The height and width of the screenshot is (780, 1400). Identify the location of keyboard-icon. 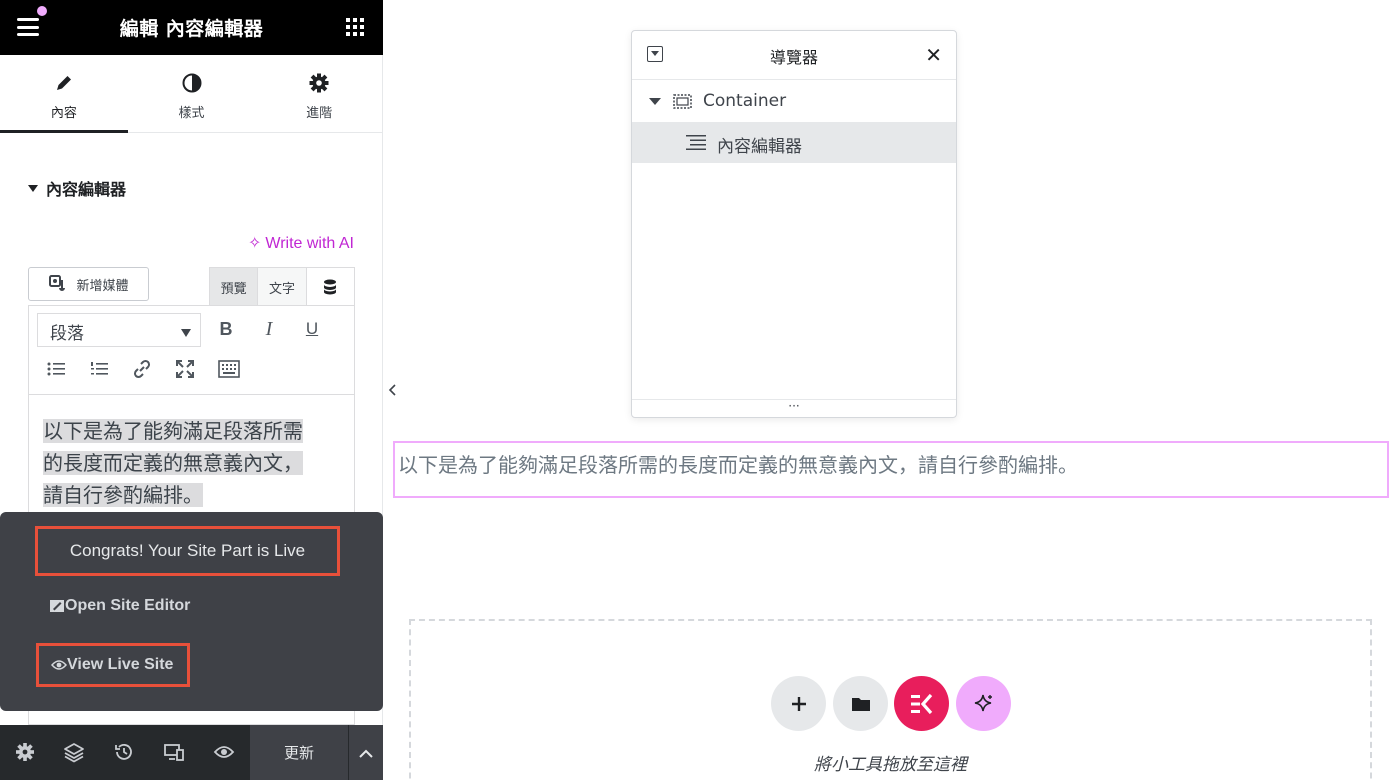
(229, 369).